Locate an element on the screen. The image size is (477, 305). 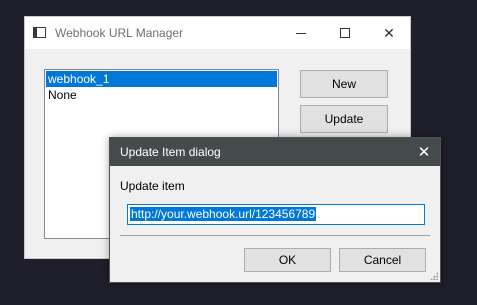
maximize-button is located at coordinates (345, 33).